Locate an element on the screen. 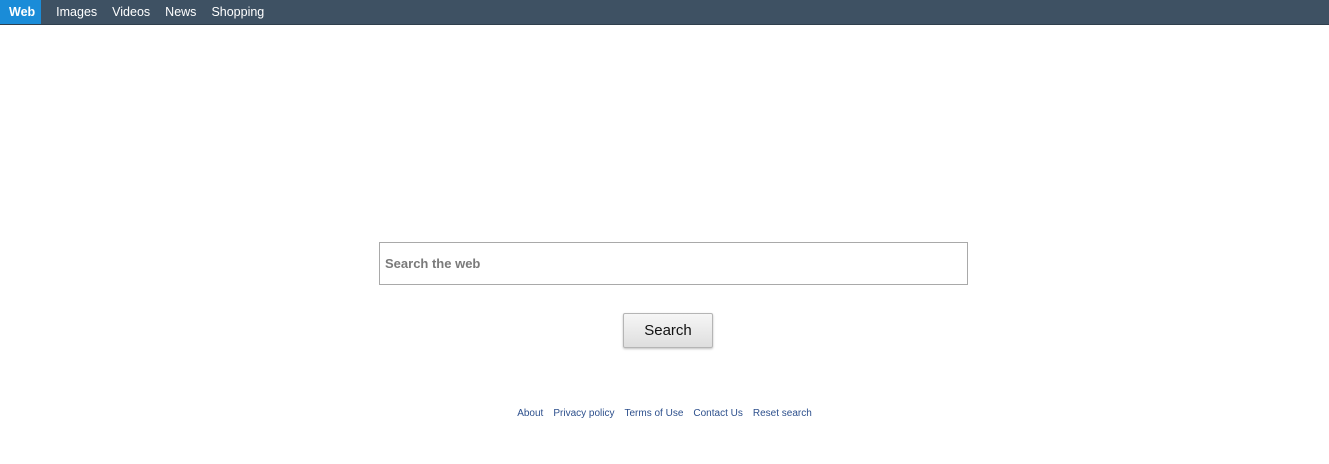  search-button: Search is located at coordinates (668, 330).